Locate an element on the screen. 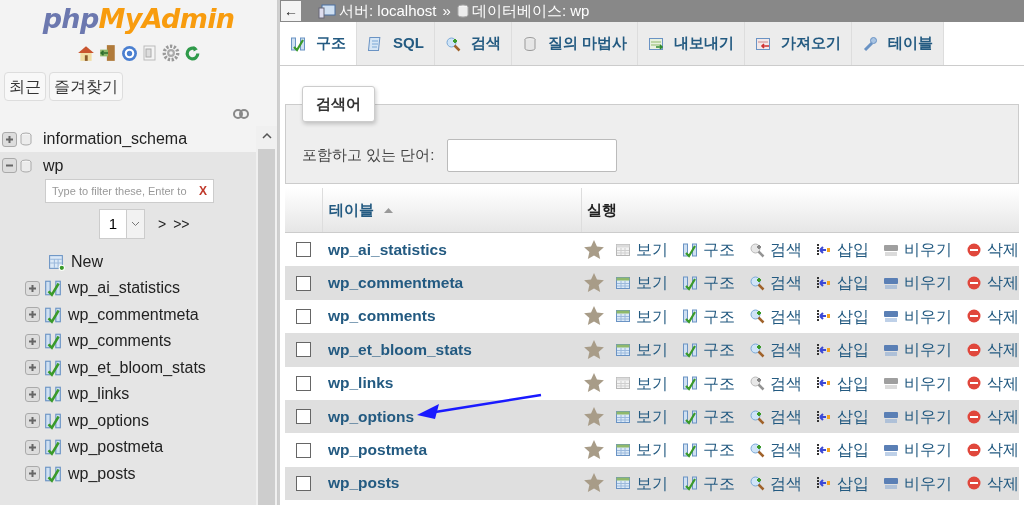 The height and width of the screenshot is (505, 1024). table-name: wp_commentmeta is located at coordinates (133, 314).